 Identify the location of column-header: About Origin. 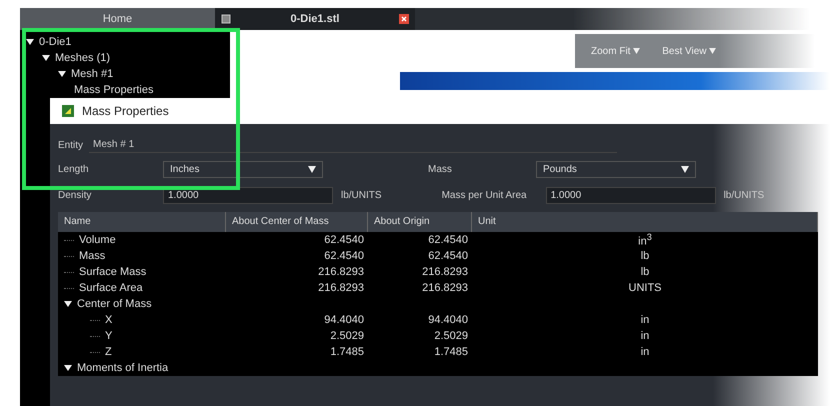
(420, 222).